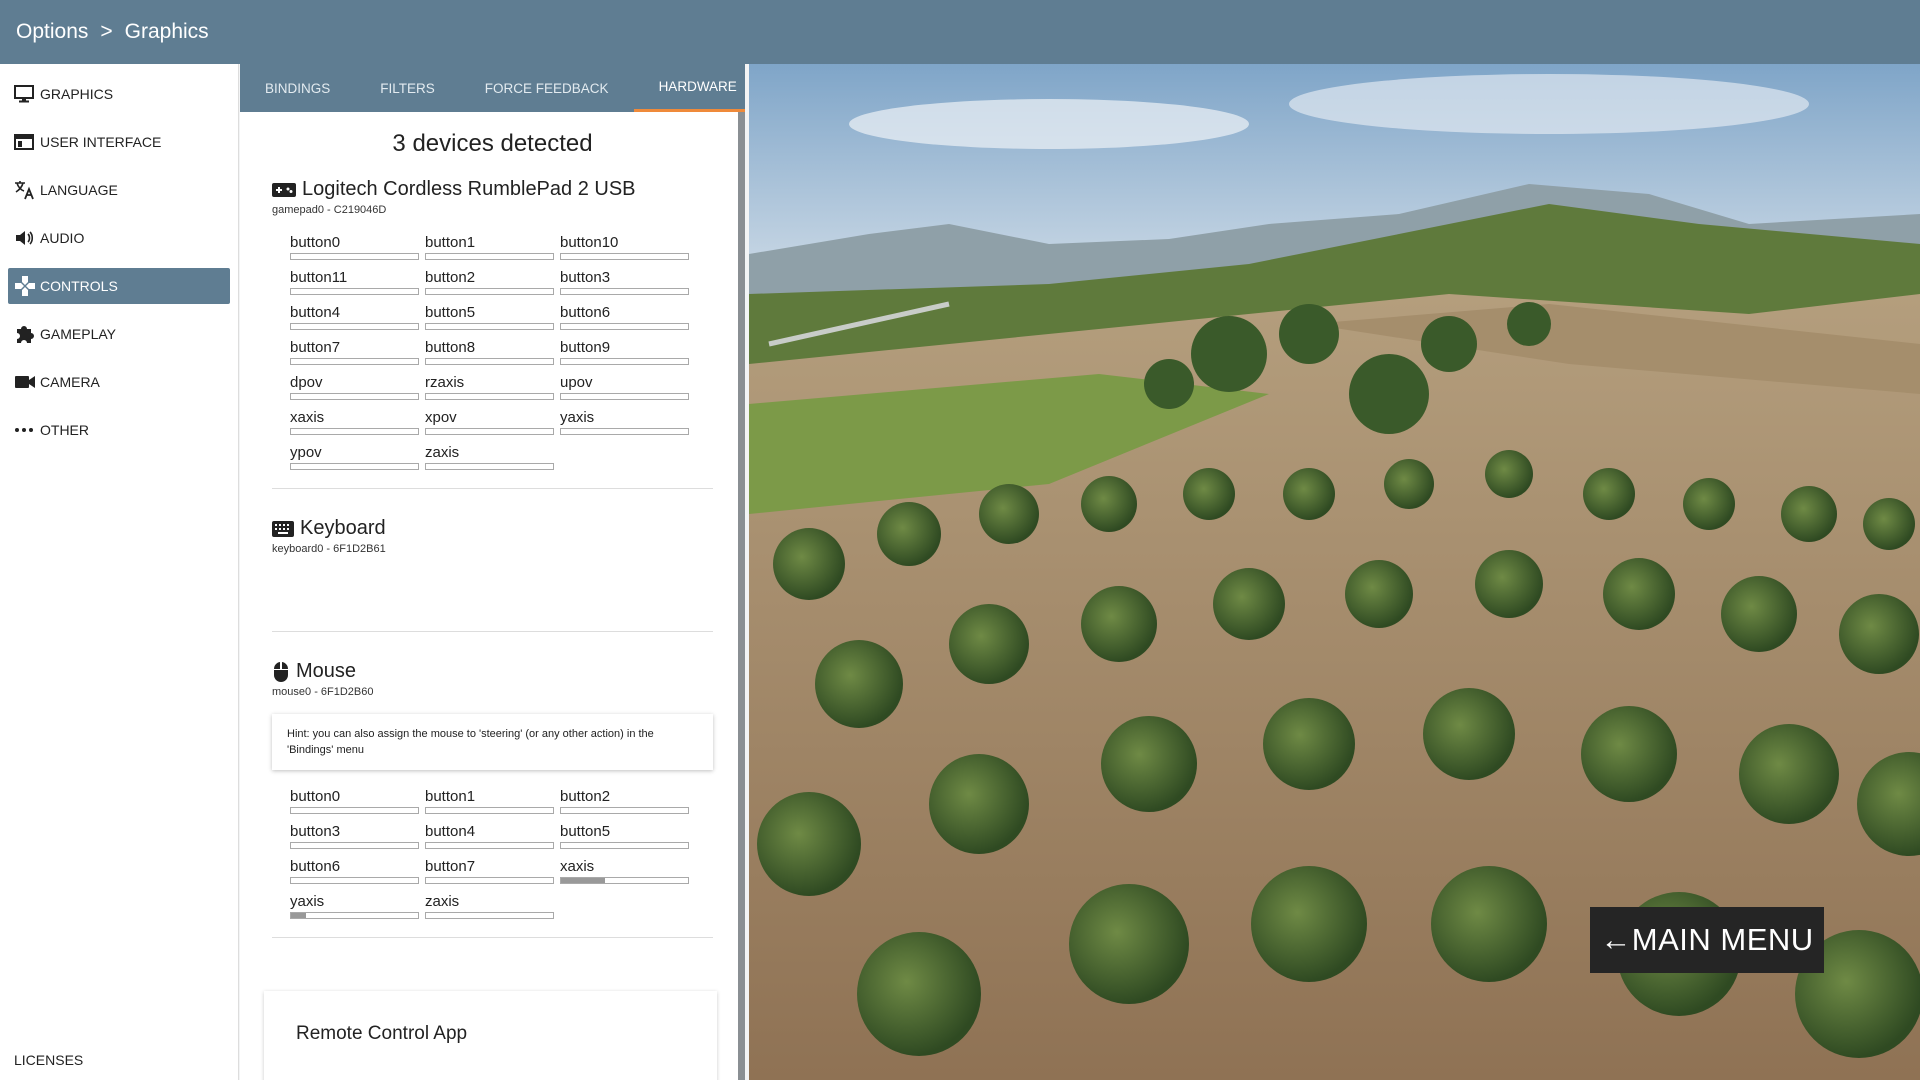  Describe the element at coordinates (323, 692) in the screenshot. I see `mouse-id: mouse0 - 6F1D2B60` at that location.